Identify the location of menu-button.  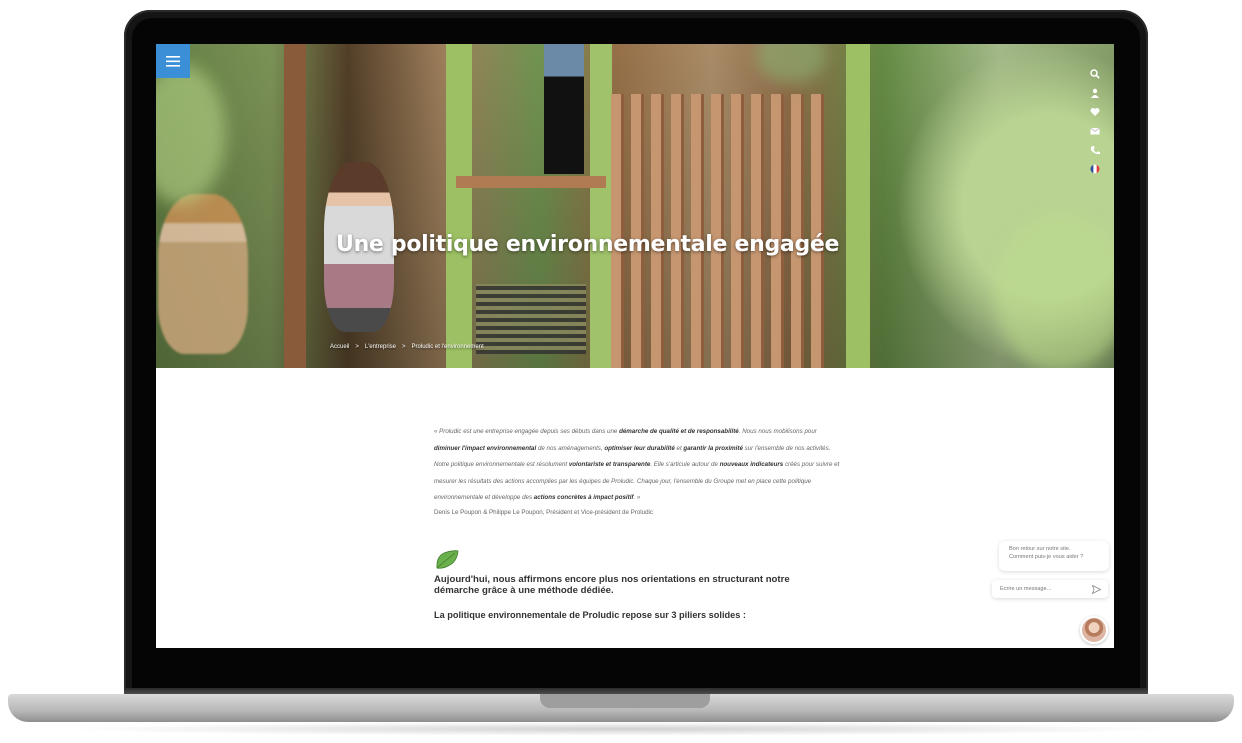
(173, 61).